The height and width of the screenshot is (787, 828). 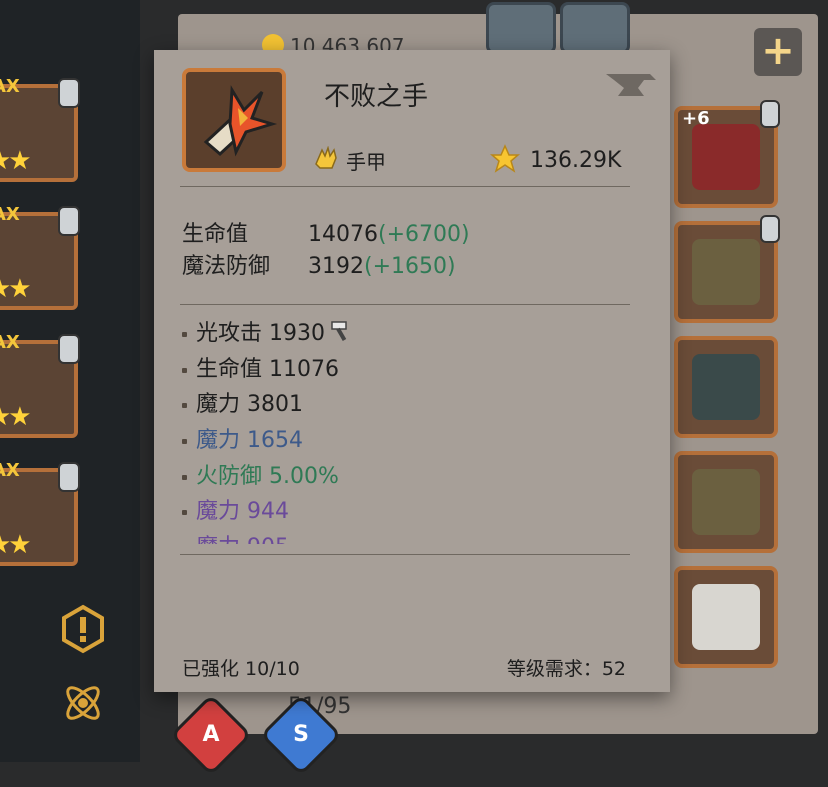 What do you see at coordinates (83, 703) in the screenshot?
I see `atom-icon` at bounding box center [83, 703].